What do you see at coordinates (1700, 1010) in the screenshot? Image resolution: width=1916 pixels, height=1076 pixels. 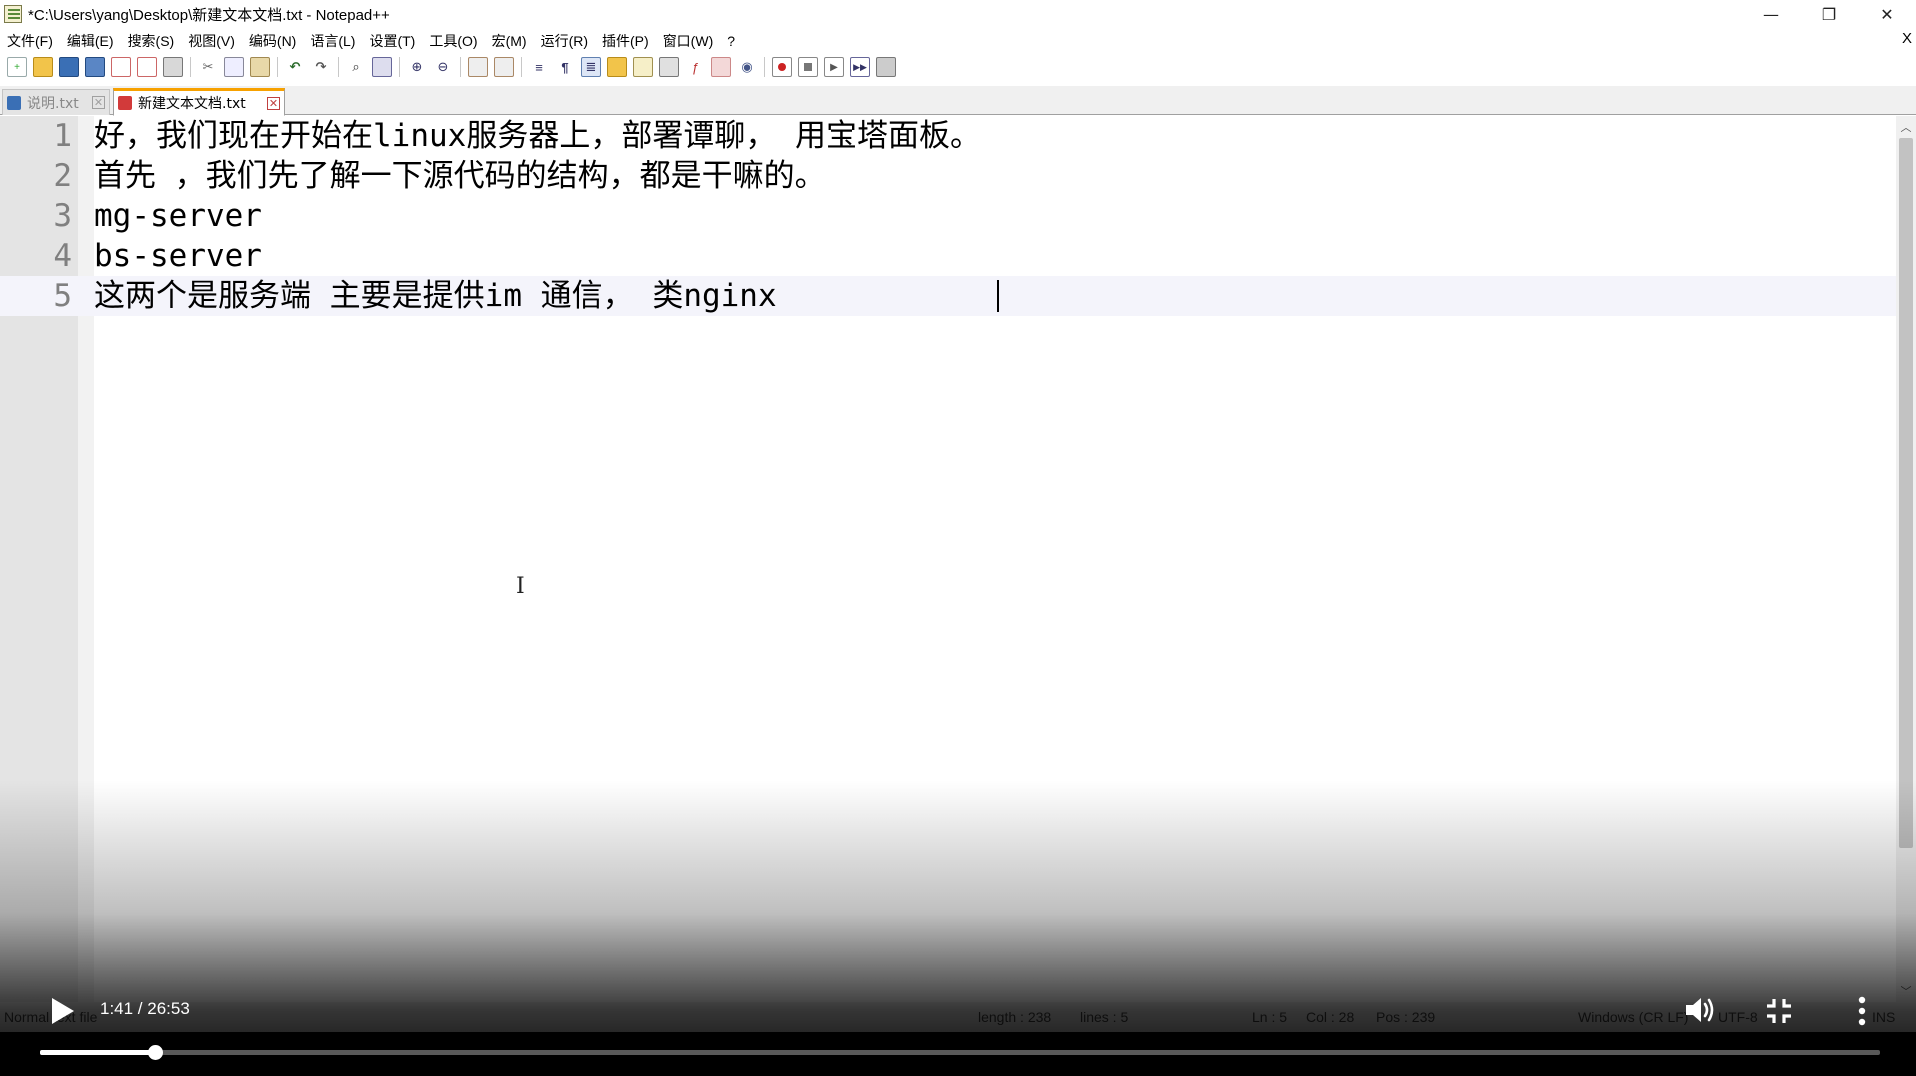 I see `volume-icon` at bounding box center [1700, 1010].